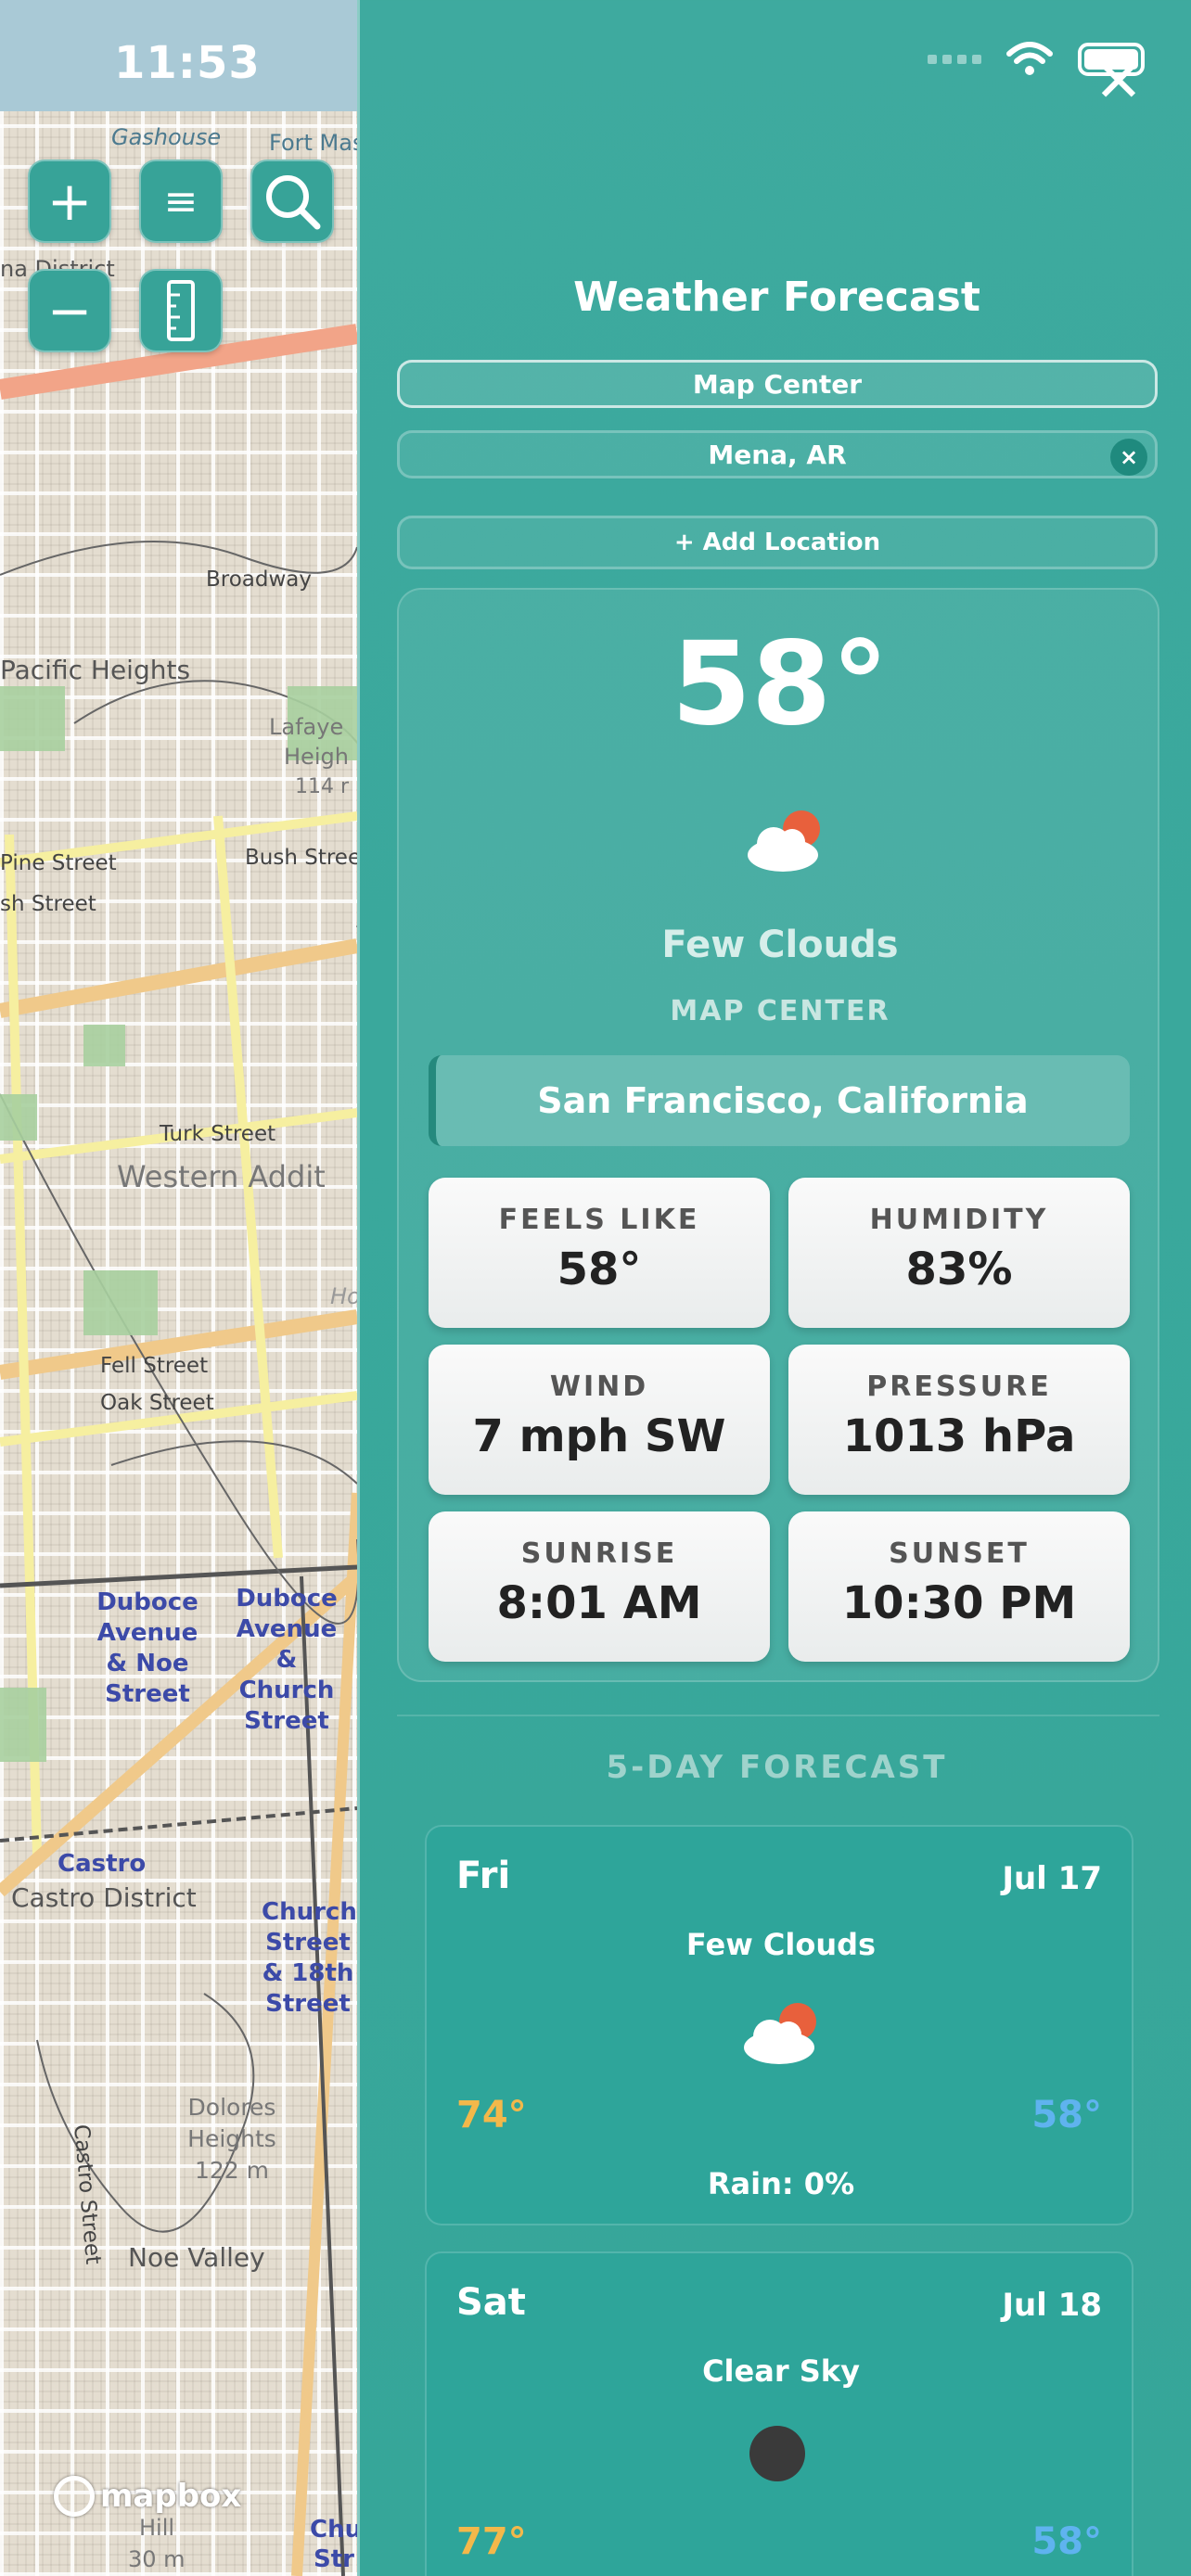  I want to click on map-label-broadway: Broadway, so click(259, 579).